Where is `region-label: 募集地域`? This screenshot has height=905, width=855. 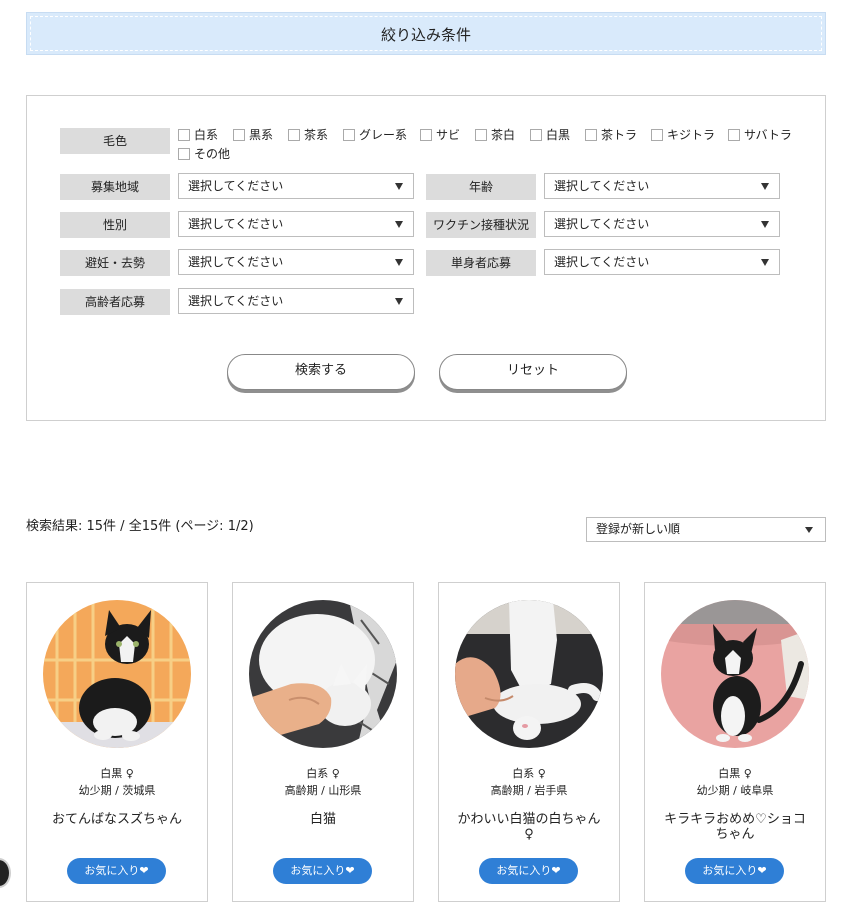
region-label: 募集地域 is located at coordinates (115, 187).